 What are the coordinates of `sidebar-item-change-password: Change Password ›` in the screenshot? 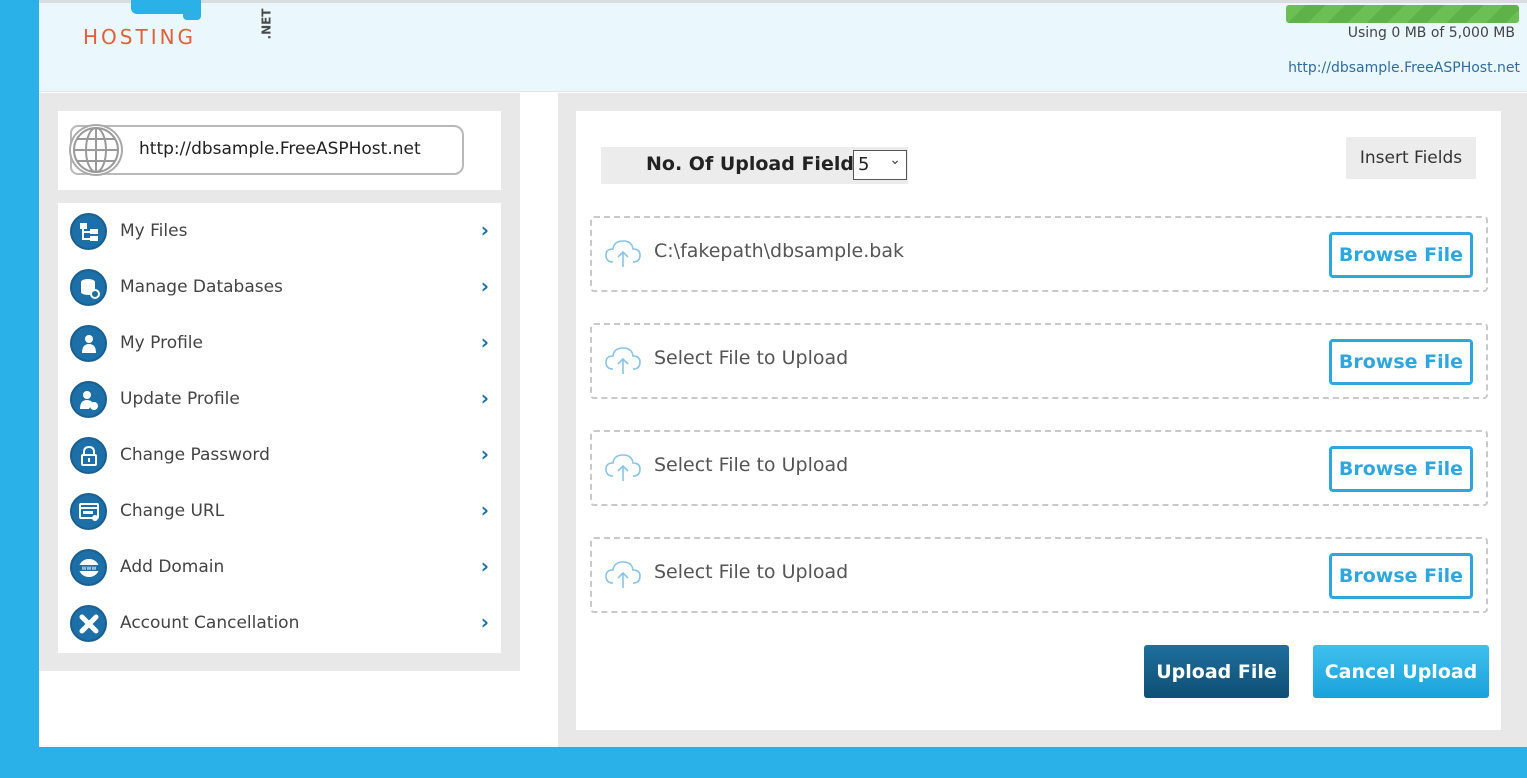 It's located at (279, 455).